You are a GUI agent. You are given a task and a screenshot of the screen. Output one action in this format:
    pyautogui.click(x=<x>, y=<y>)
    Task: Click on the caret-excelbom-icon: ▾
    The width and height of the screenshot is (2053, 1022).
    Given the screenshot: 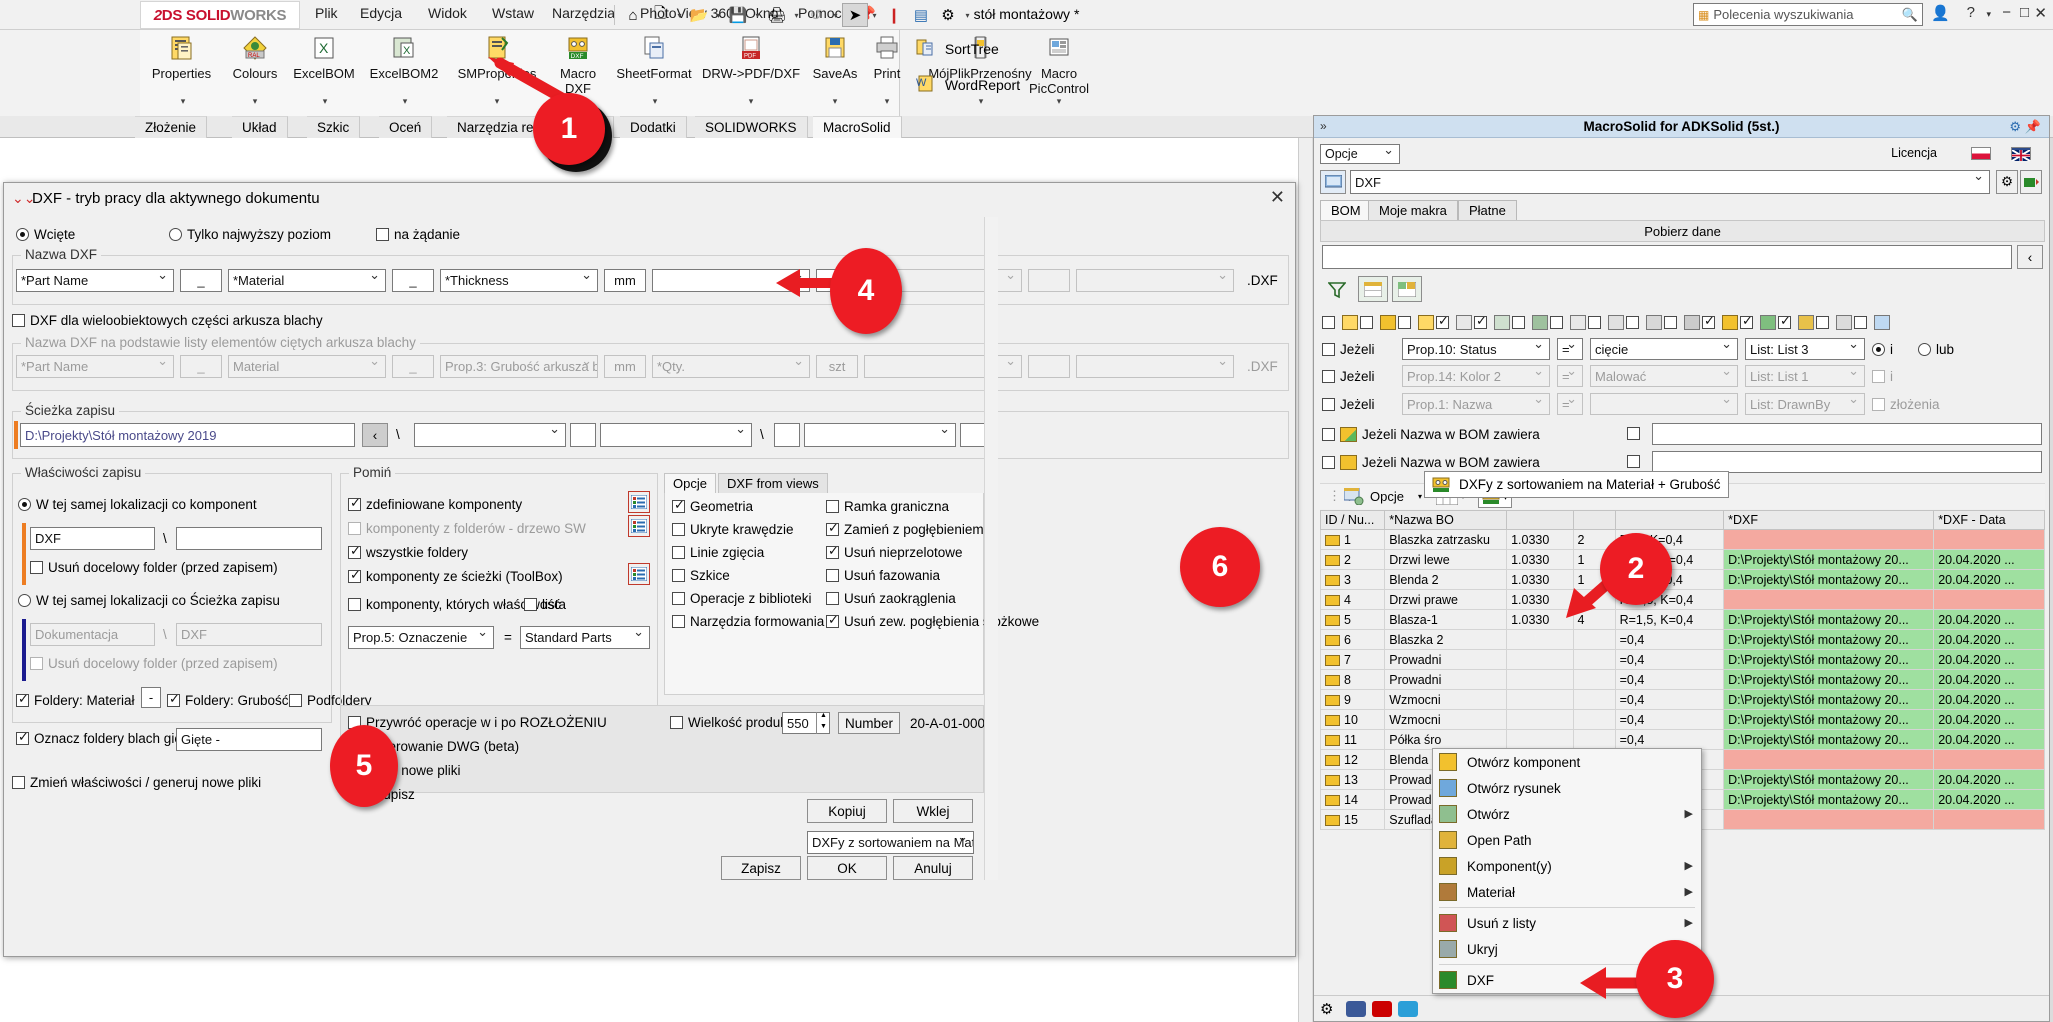 What is the action you would take?
    pyautogui.click(x=325, y=101)
    